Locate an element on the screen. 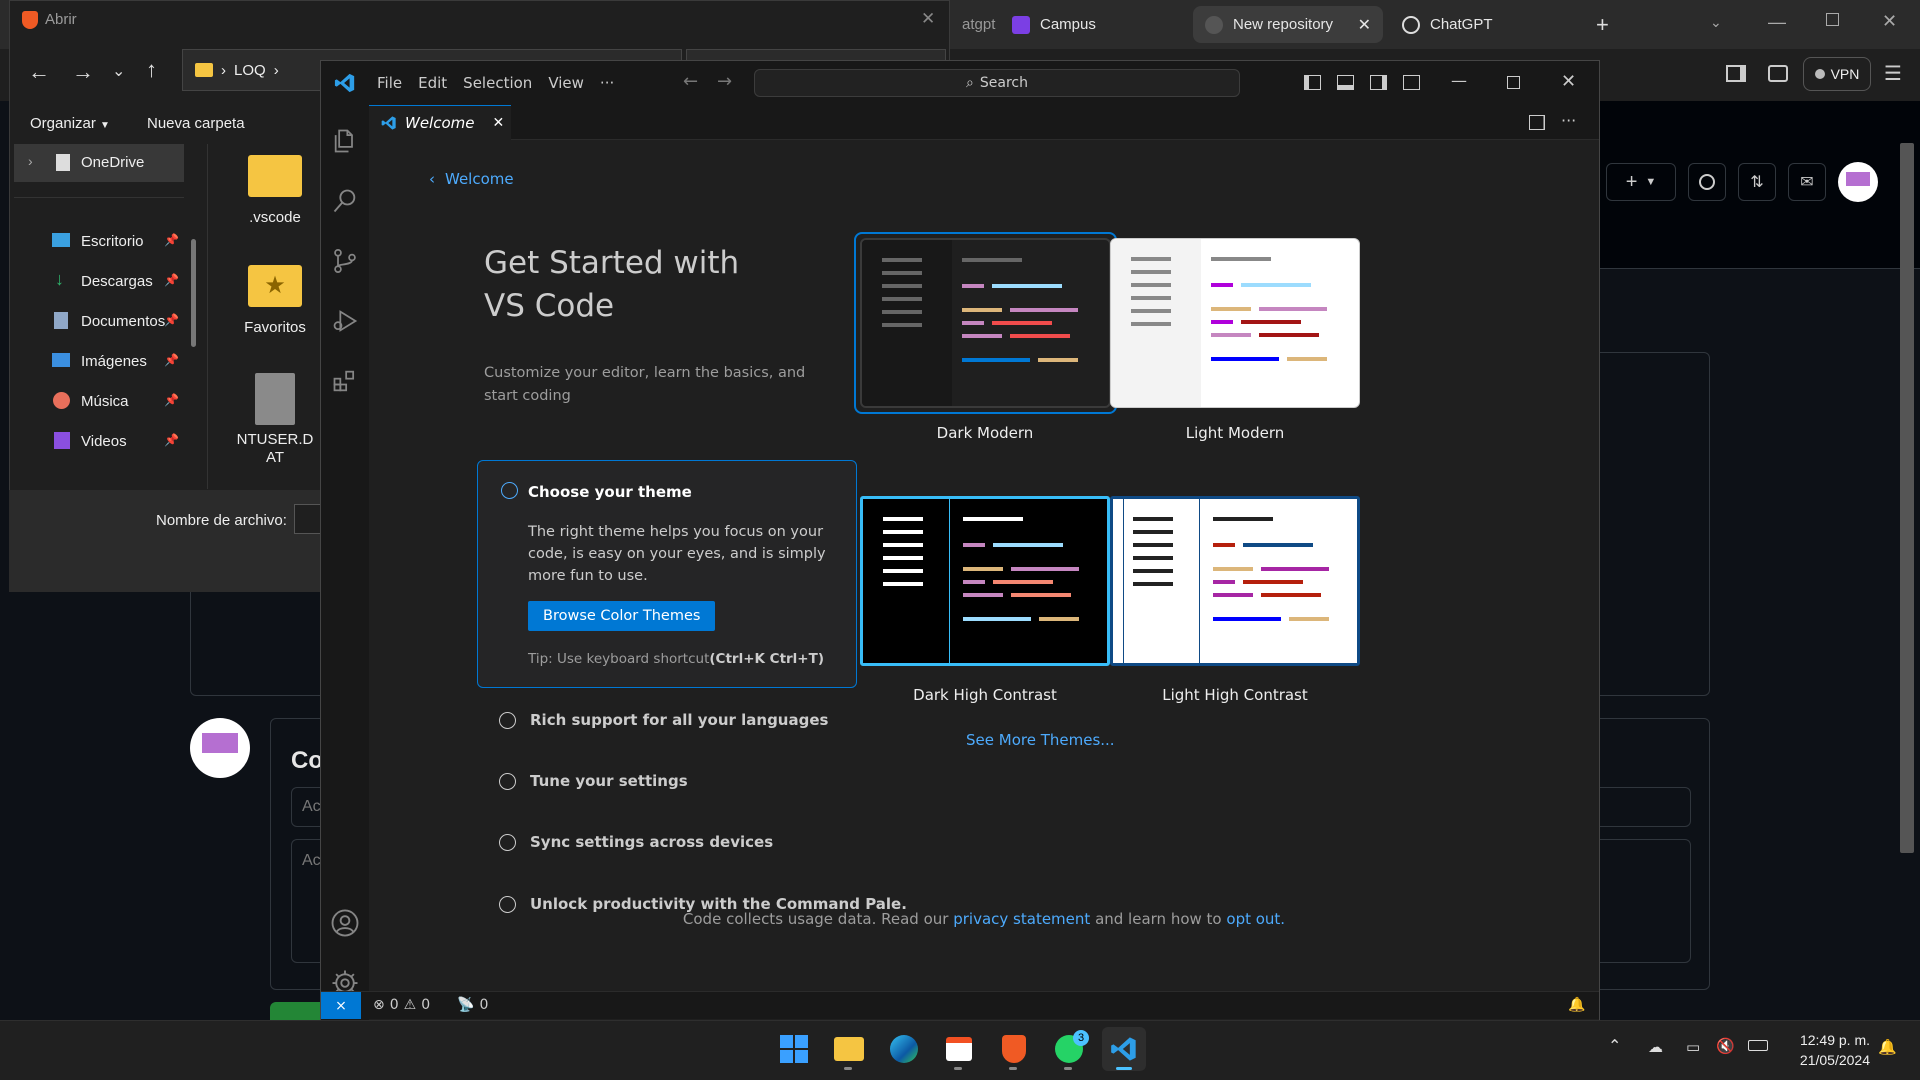  file-item-favoritos: ★ Favoritos is located at coordinates (275, 300).